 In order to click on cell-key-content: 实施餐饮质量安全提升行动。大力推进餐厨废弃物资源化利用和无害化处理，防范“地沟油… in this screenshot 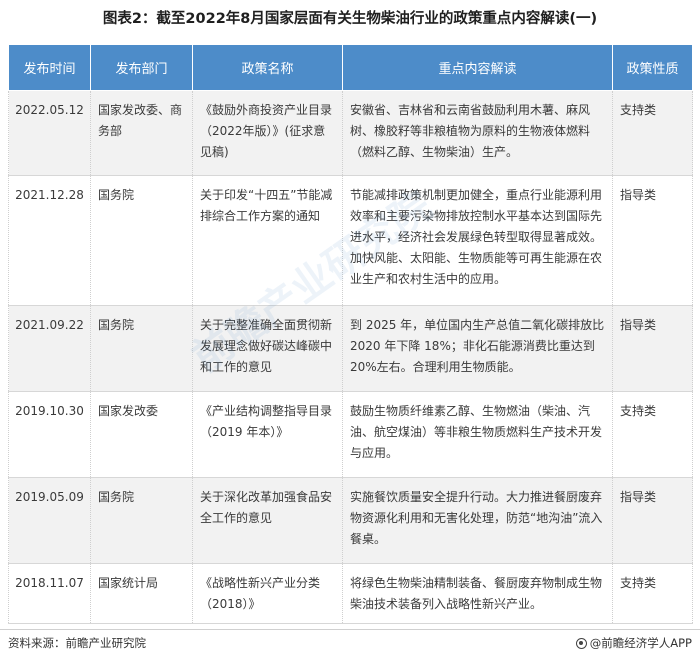, I will do `click(477, 520)`.